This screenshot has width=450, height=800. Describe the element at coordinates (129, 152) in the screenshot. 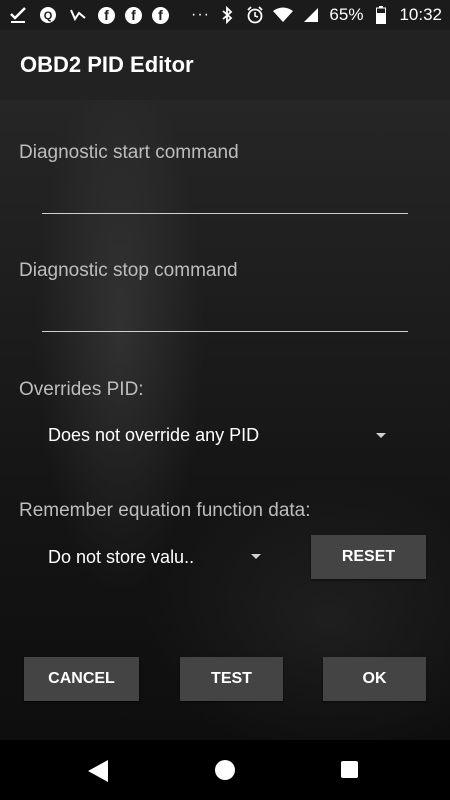

I see `start-command-label: Diagnostic start command` at that location.